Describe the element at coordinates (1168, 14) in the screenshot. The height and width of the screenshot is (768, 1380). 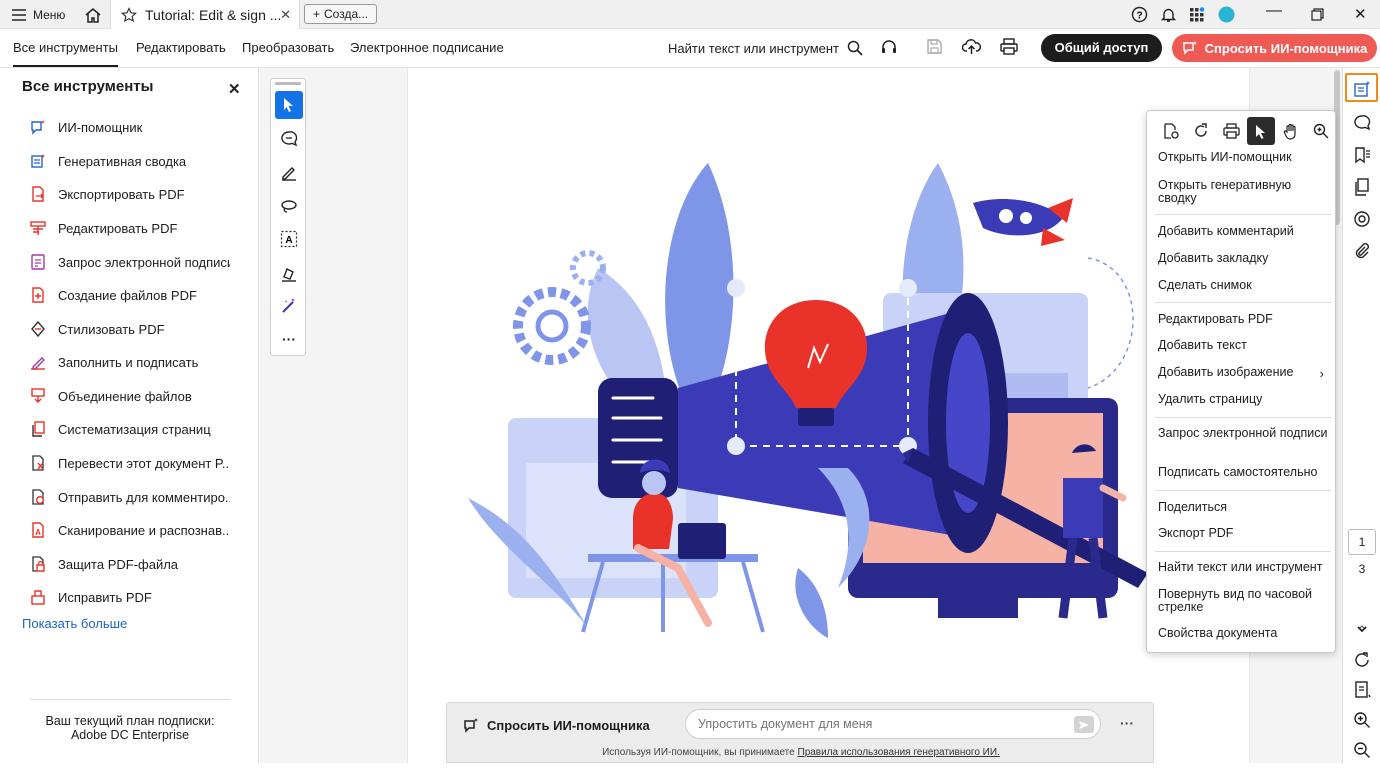
I see `bell-icon` at that location.